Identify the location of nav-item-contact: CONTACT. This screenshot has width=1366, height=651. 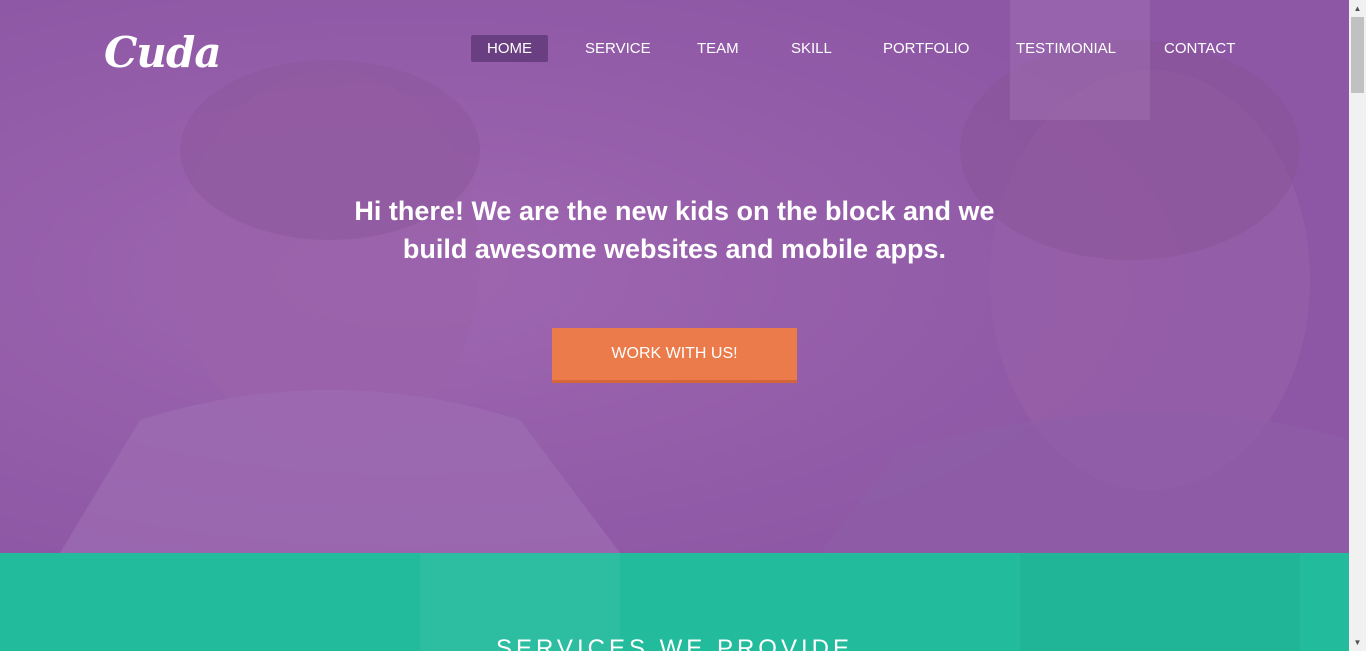
(1199, 48).